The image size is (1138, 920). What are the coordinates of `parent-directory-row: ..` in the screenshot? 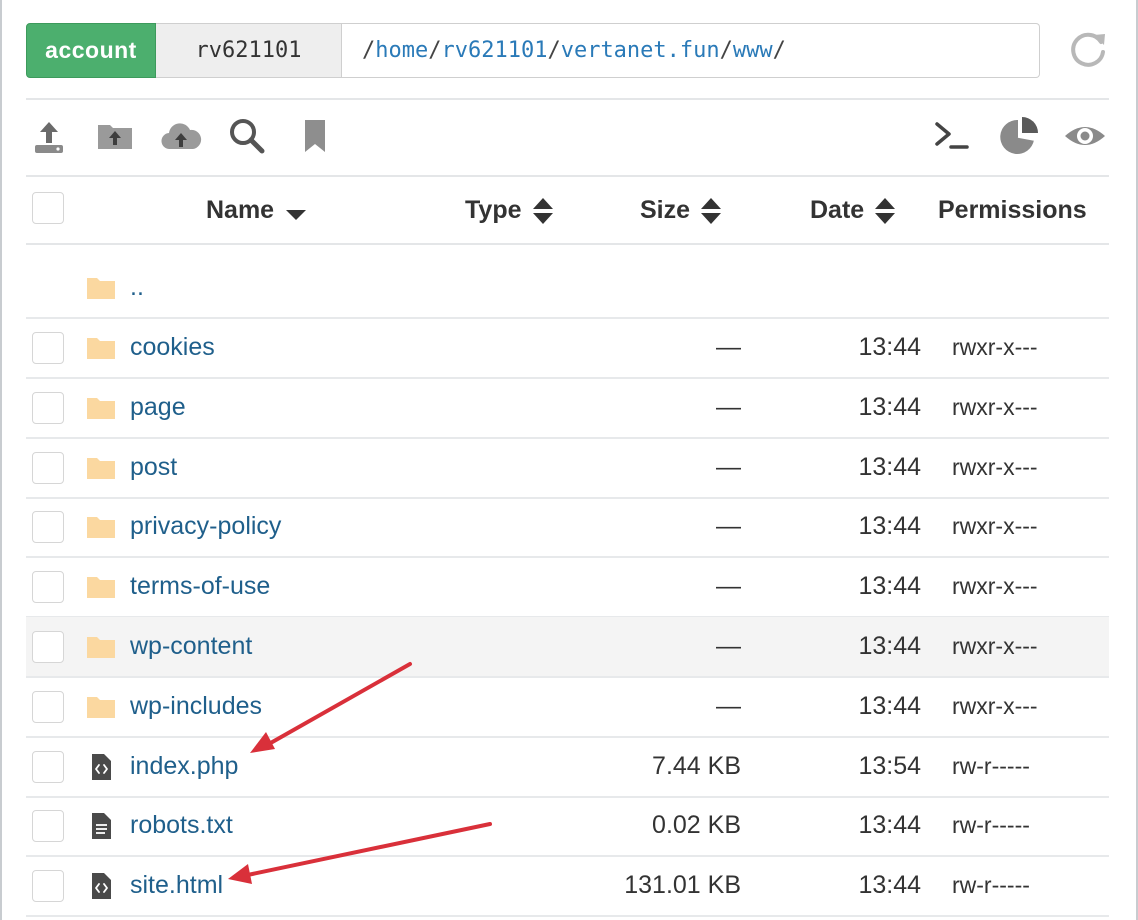 It's located at (567, 288).